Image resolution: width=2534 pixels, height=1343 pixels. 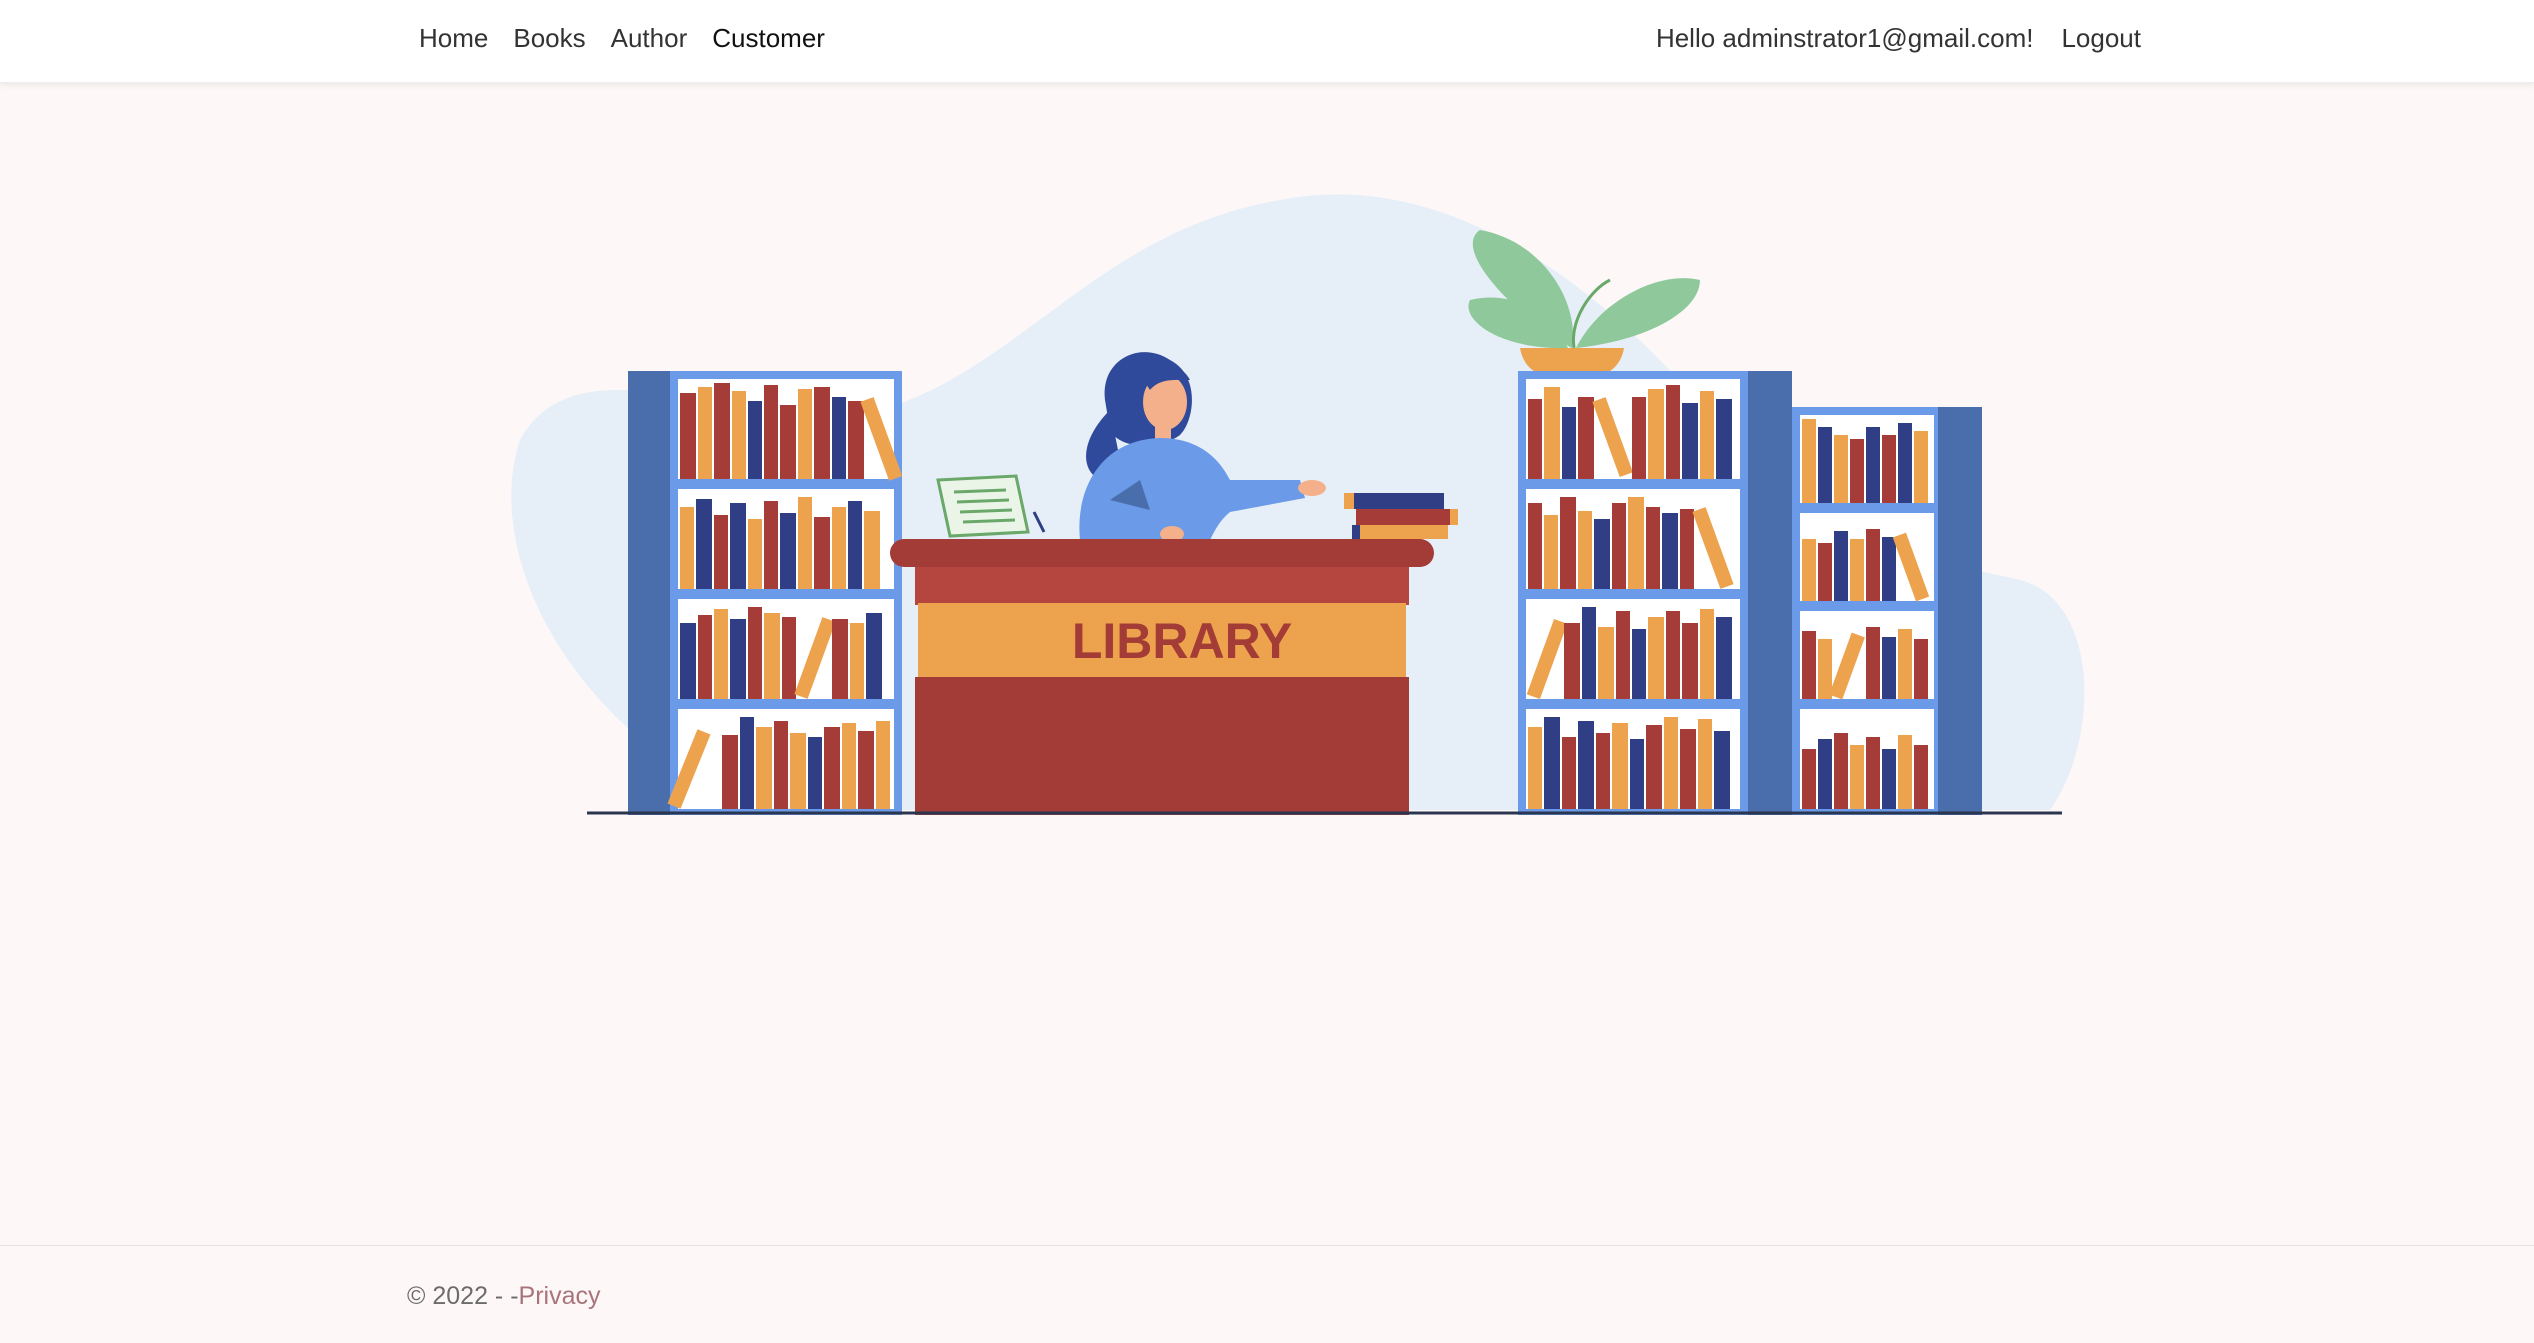 What do you see at coordinates (549, 38) in the screenshot?
I see `nav-books-link: Books` at bounding box center [549, 38].